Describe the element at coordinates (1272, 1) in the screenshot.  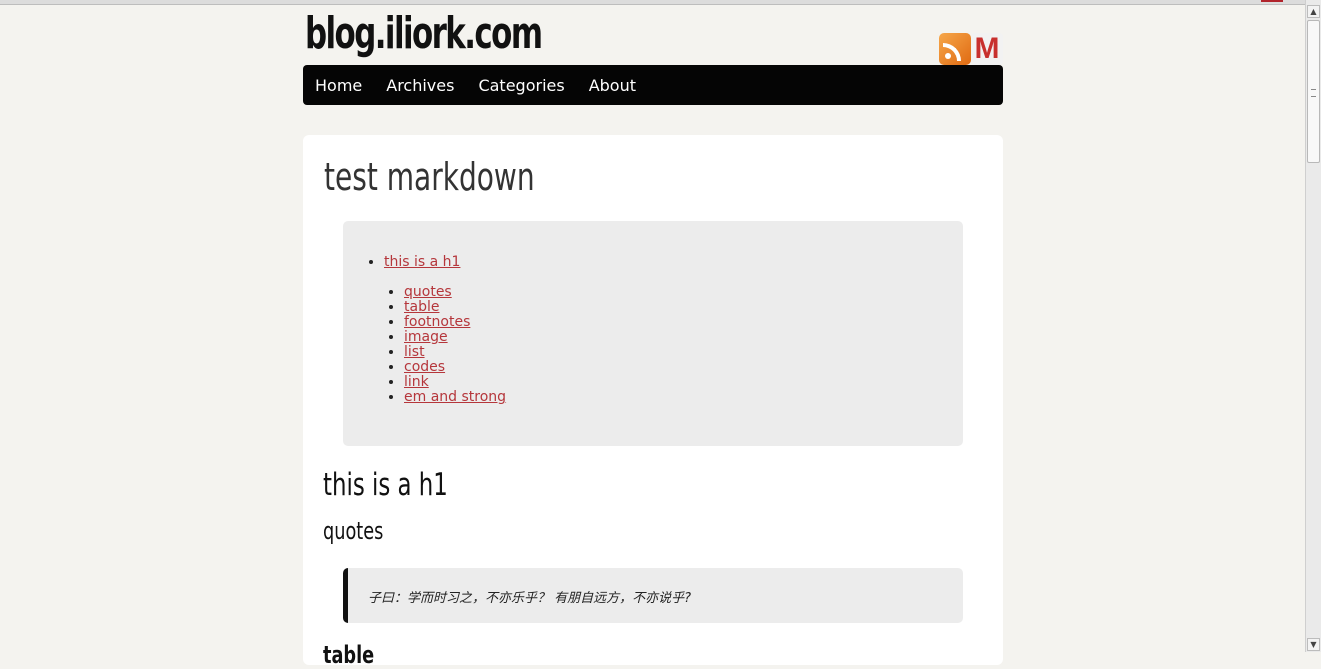
I see `tab-indicator` at that location.